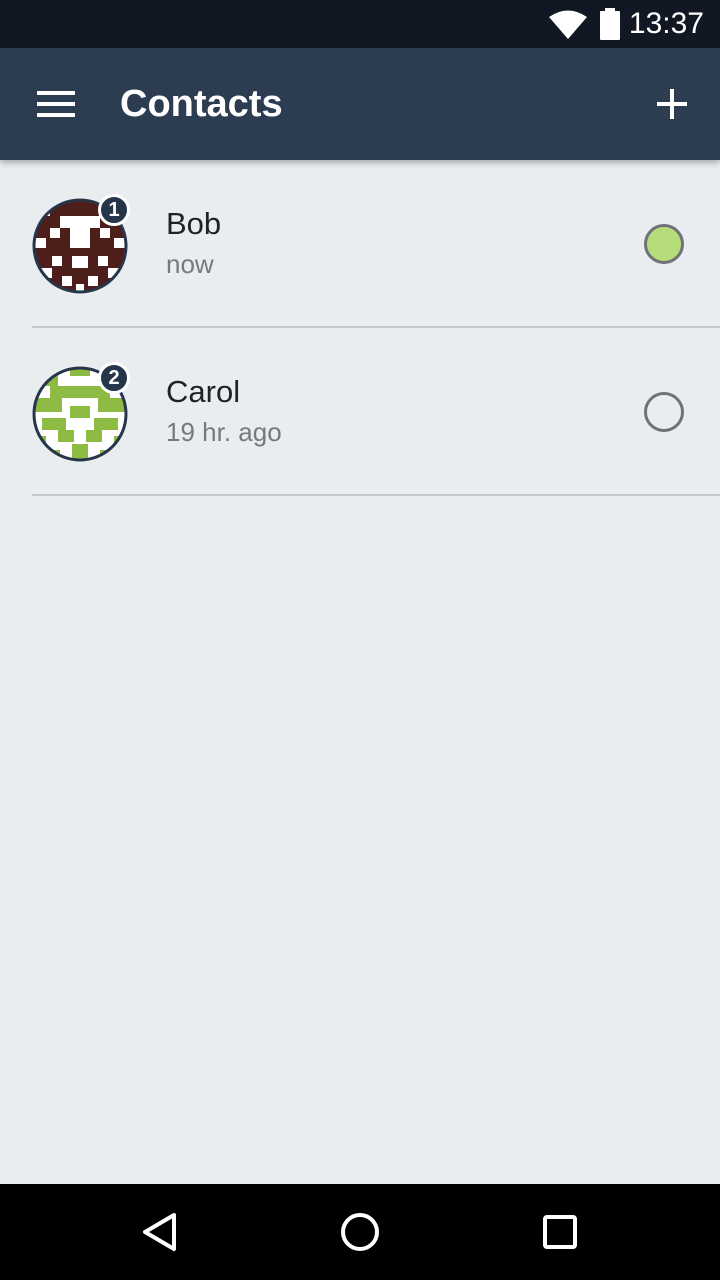 The width and height of the screenshot is (720, 1280). Describe the element at coordinates (560, 1232) in the screenshot. I see `recents-icon` at that location.